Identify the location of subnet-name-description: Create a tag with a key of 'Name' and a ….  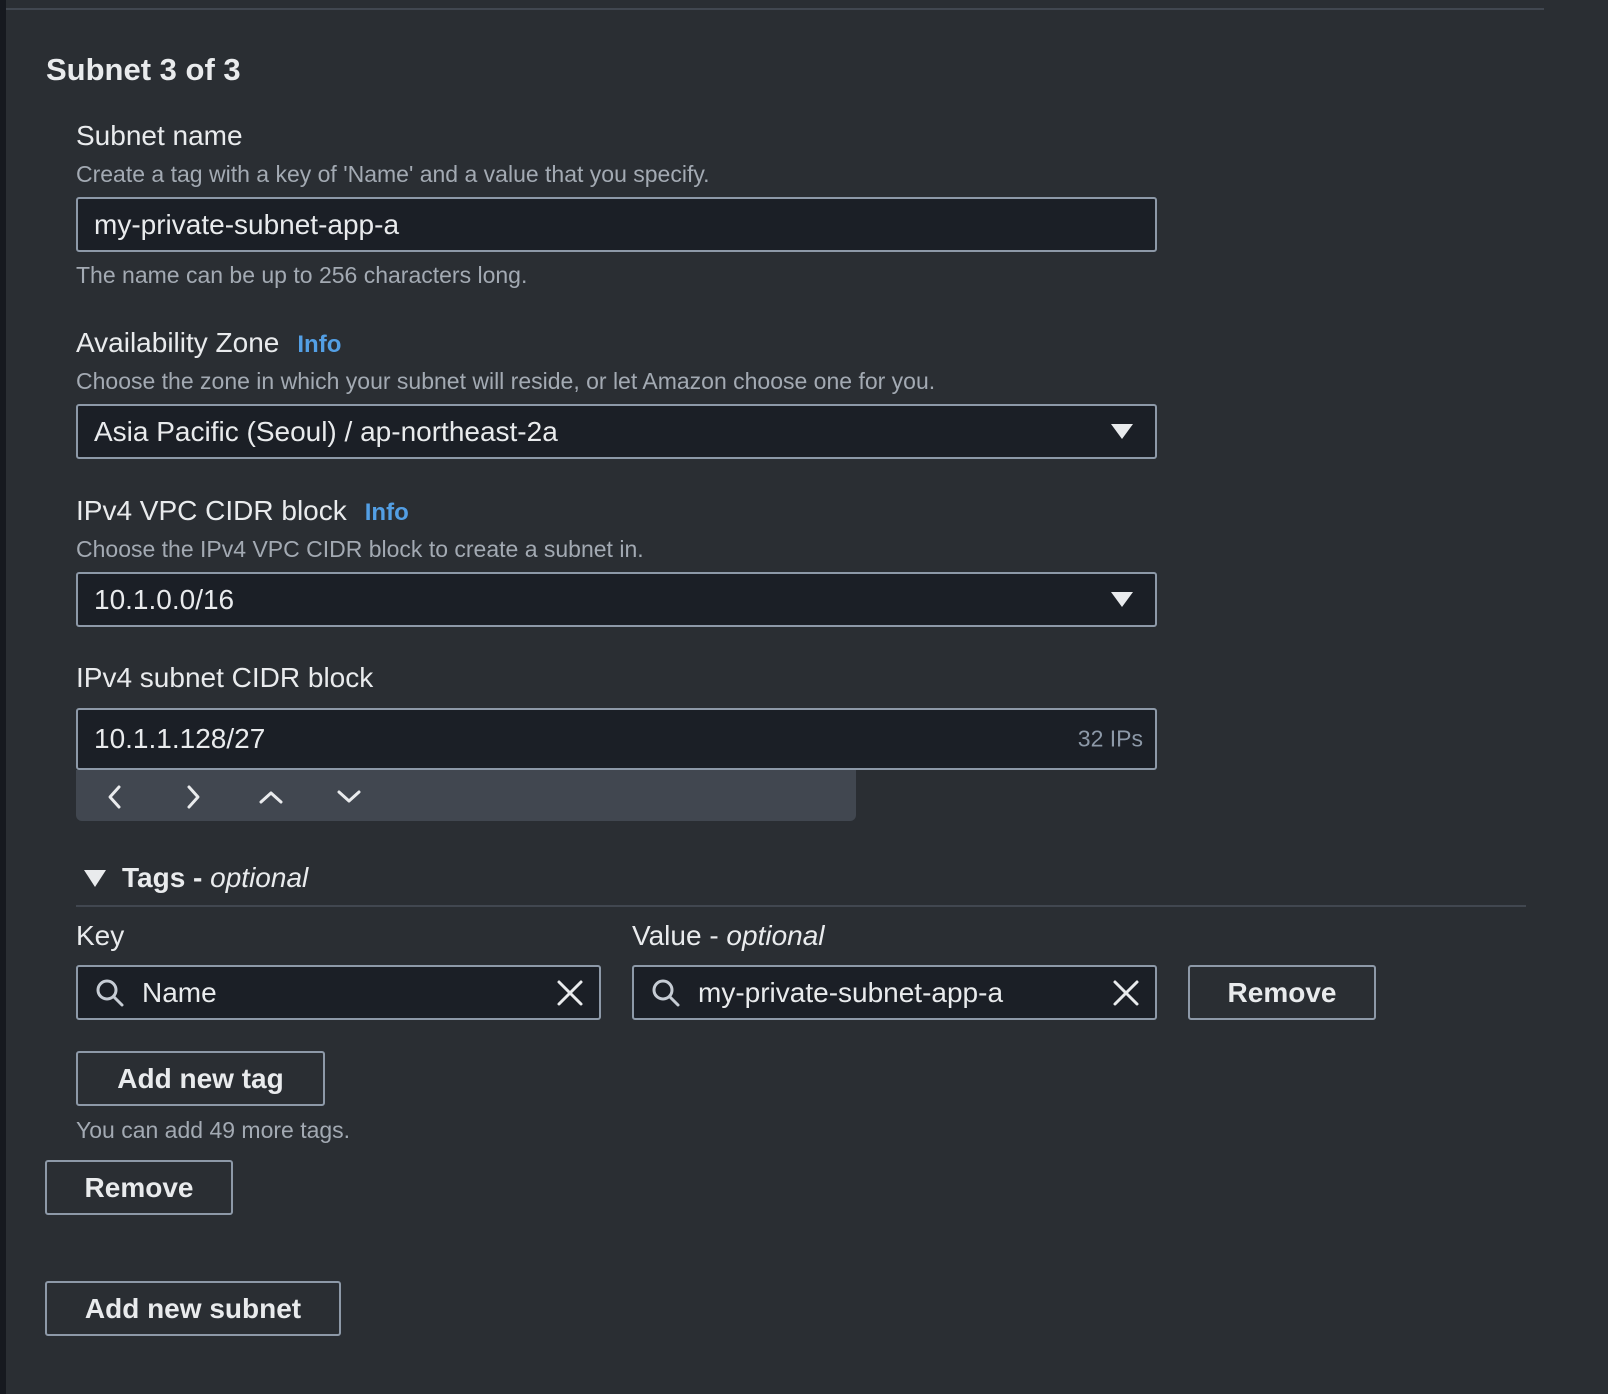
(393, 174).